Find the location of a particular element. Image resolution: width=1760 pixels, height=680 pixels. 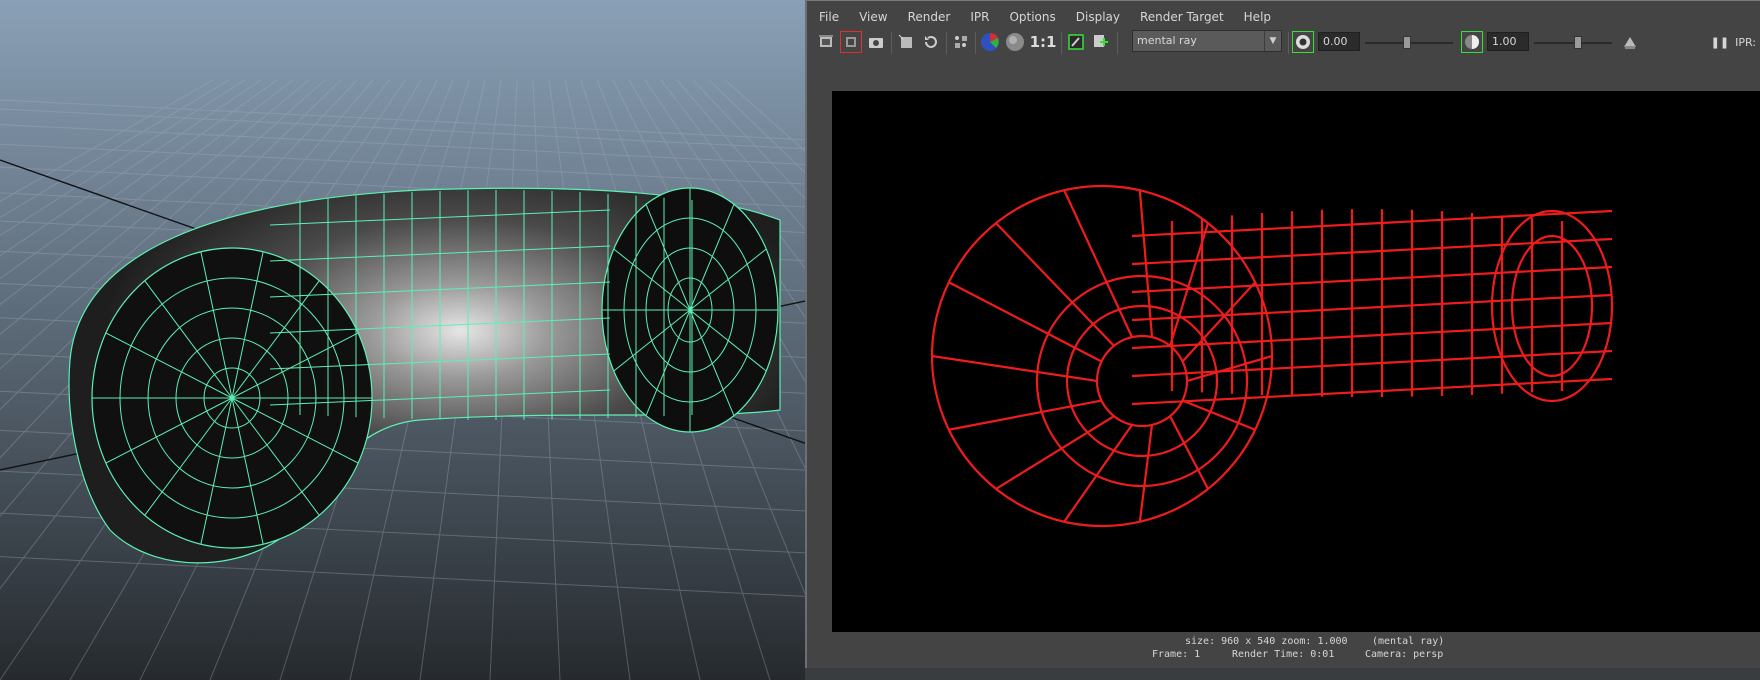

renderer-select: mental ray ▼ is located at coordinates (1207, 41).